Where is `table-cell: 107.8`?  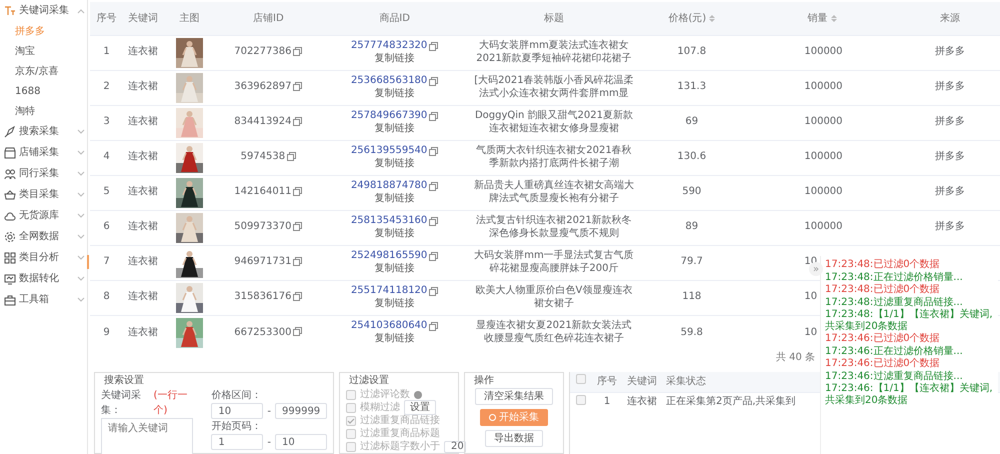
table-cell: 107.8 is located at coordinates (691, 52).